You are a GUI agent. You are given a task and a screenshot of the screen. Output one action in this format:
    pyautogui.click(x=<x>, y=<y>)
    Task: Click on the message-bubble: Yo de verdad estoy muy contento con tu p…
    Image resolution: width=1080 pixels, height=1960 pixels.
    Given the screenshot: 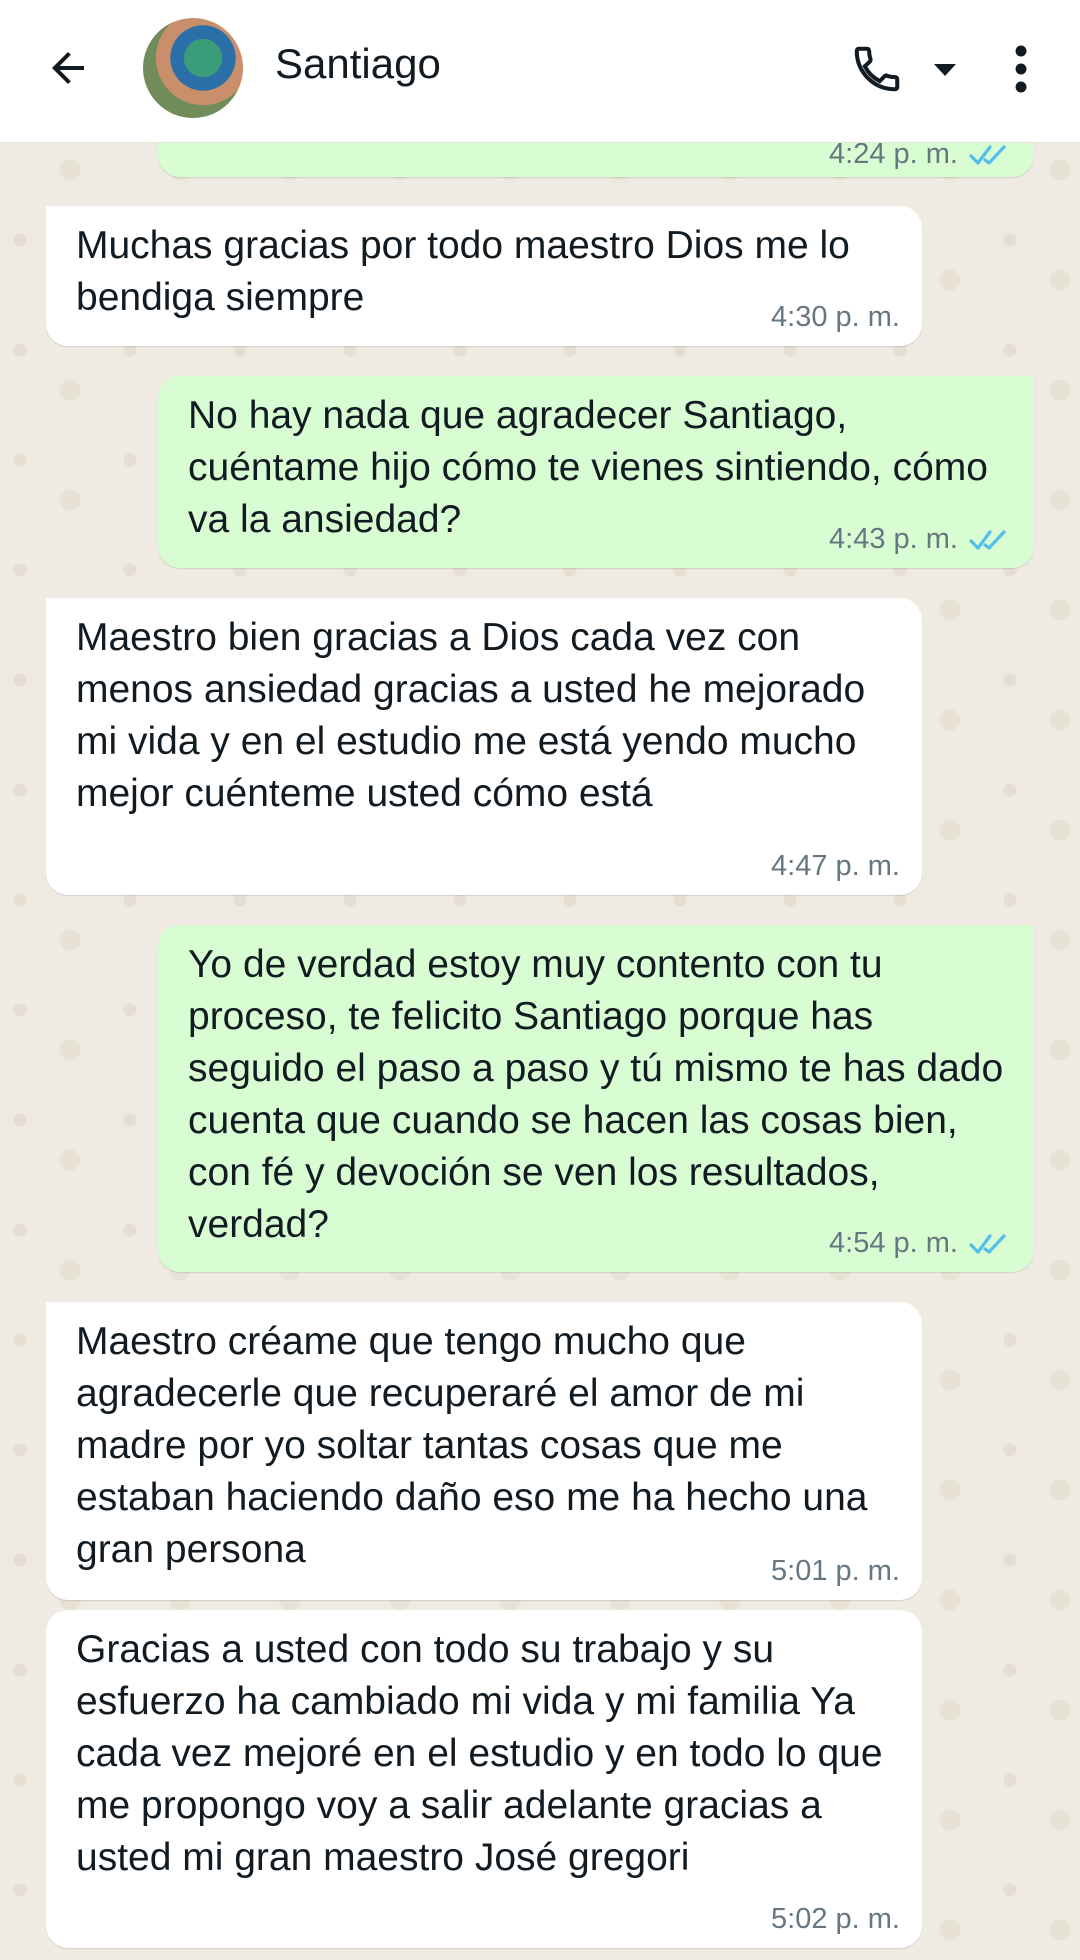 What is the action you would take?
    pyautogui.click(x=596, y=1098)
    